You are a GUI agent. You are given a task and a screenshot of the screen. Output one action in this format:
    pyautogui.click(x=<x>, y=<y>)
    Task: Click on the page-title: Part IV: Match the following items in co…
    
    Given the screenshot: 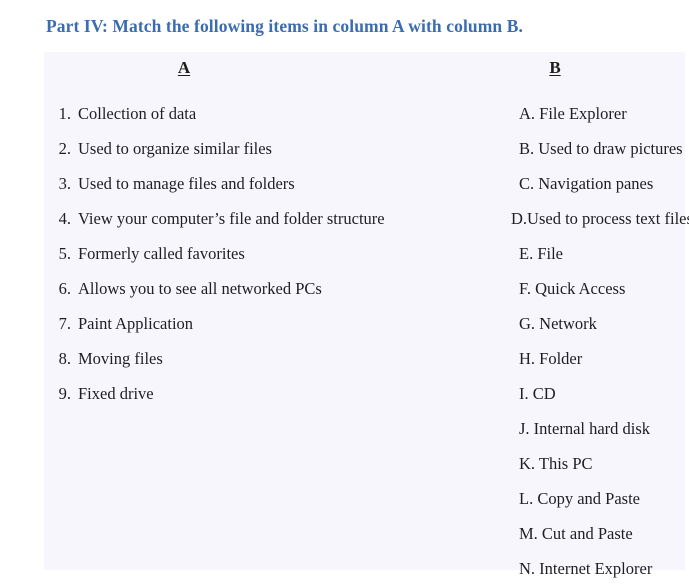 What is the action you would take?
    pyautogui.click(x=284, y=26)
    